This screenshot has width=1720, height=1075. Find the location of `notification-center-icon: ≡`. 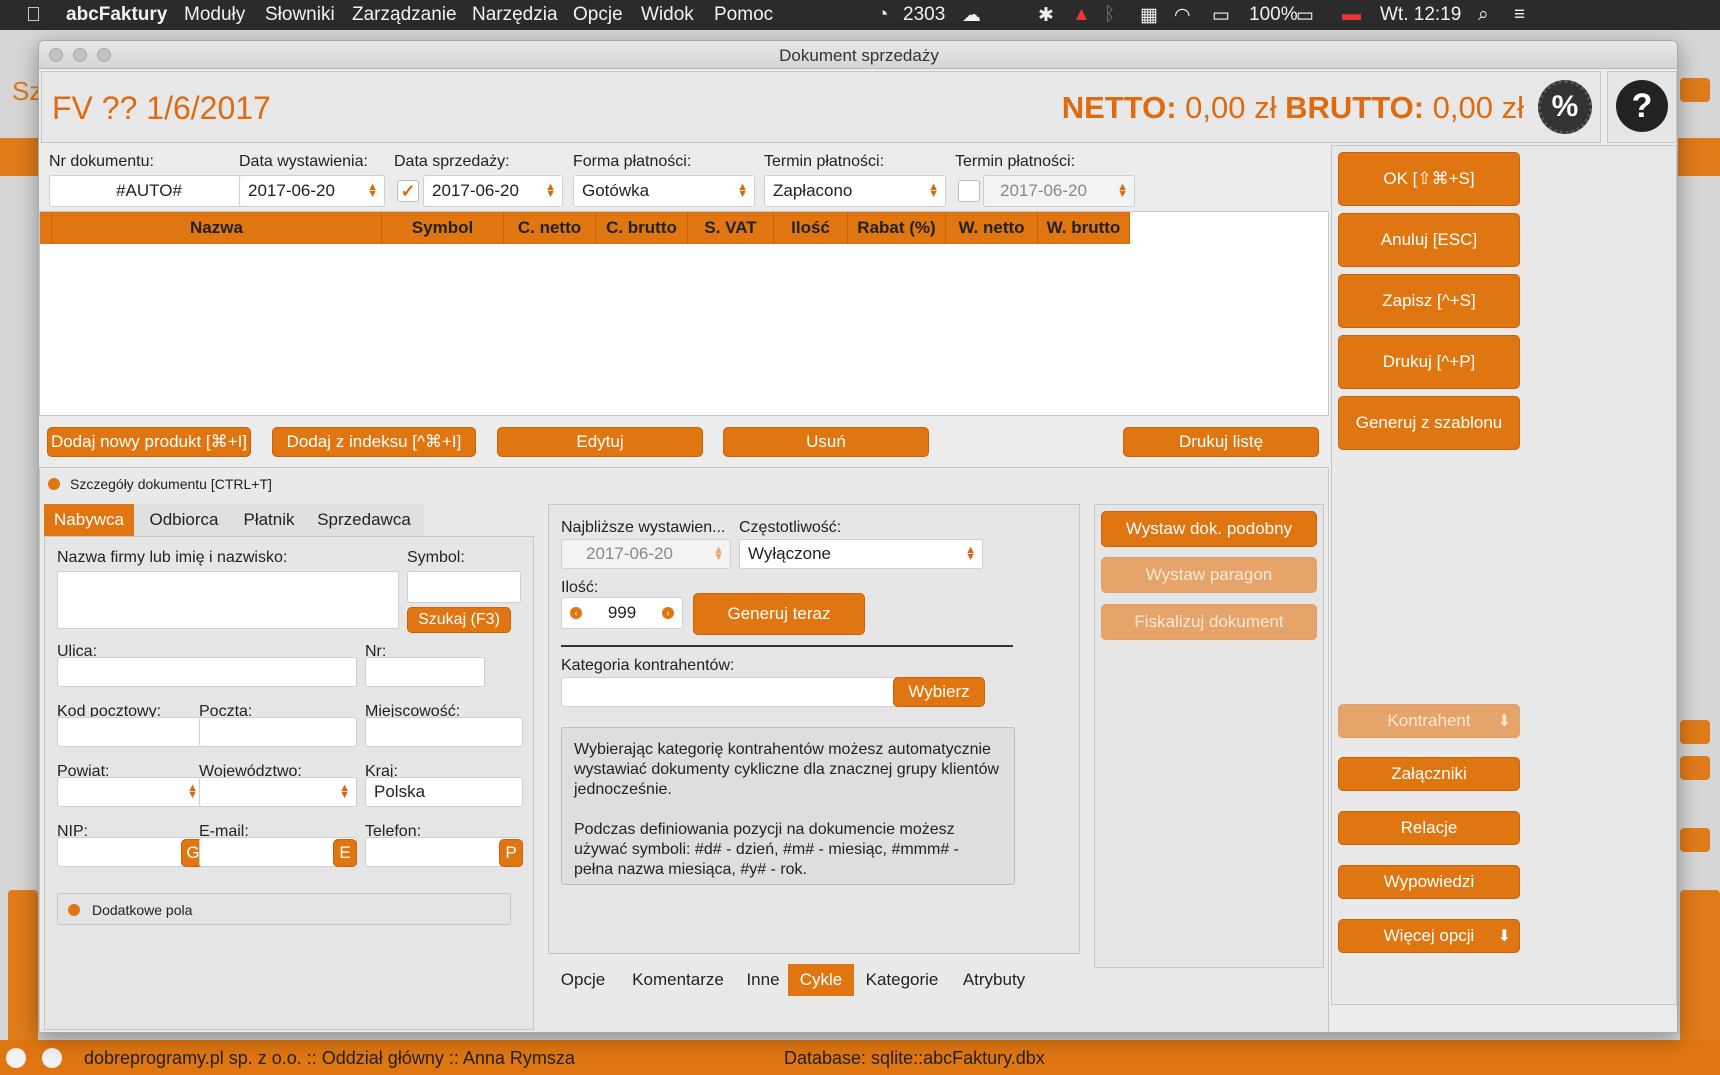

notification-center-icon: ≡ is located at coordinates (1519, 15).